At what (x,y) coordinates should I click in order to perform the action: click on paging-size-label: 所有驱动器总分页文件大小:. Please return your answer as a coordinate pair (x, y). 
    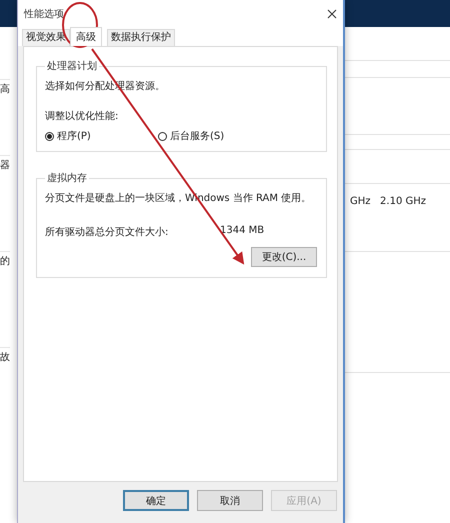
    Looking at the image, I should click on (107, 232).